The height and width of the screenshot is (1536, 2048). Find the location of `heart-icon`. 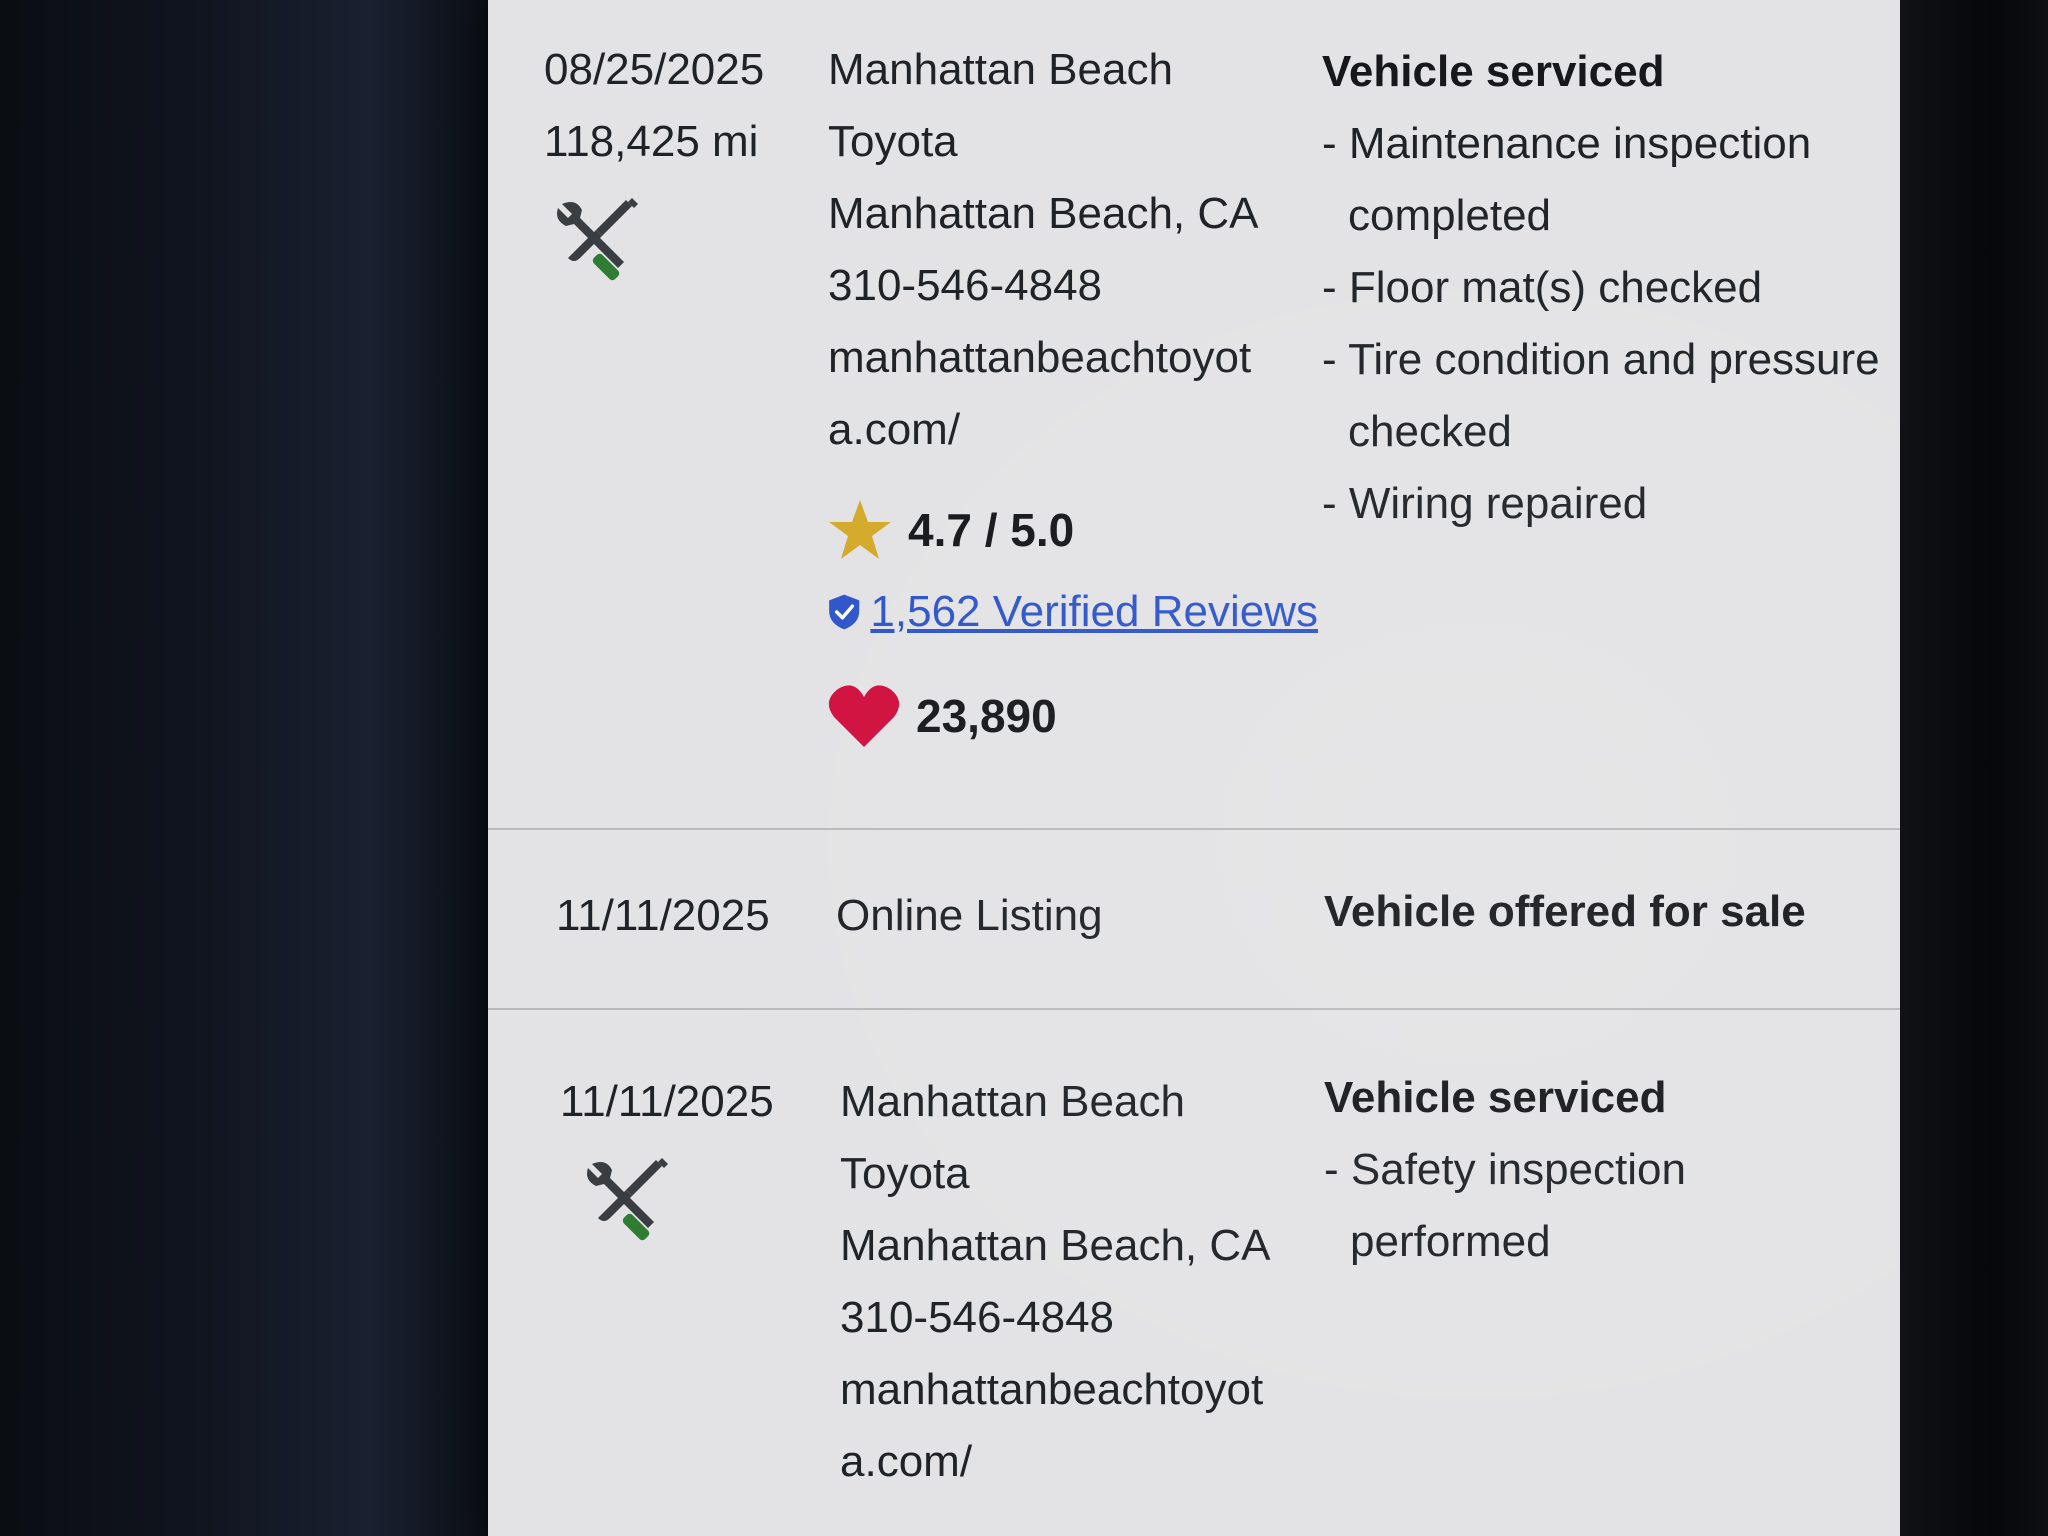

heart-icon is located at coordinates (864, 716).